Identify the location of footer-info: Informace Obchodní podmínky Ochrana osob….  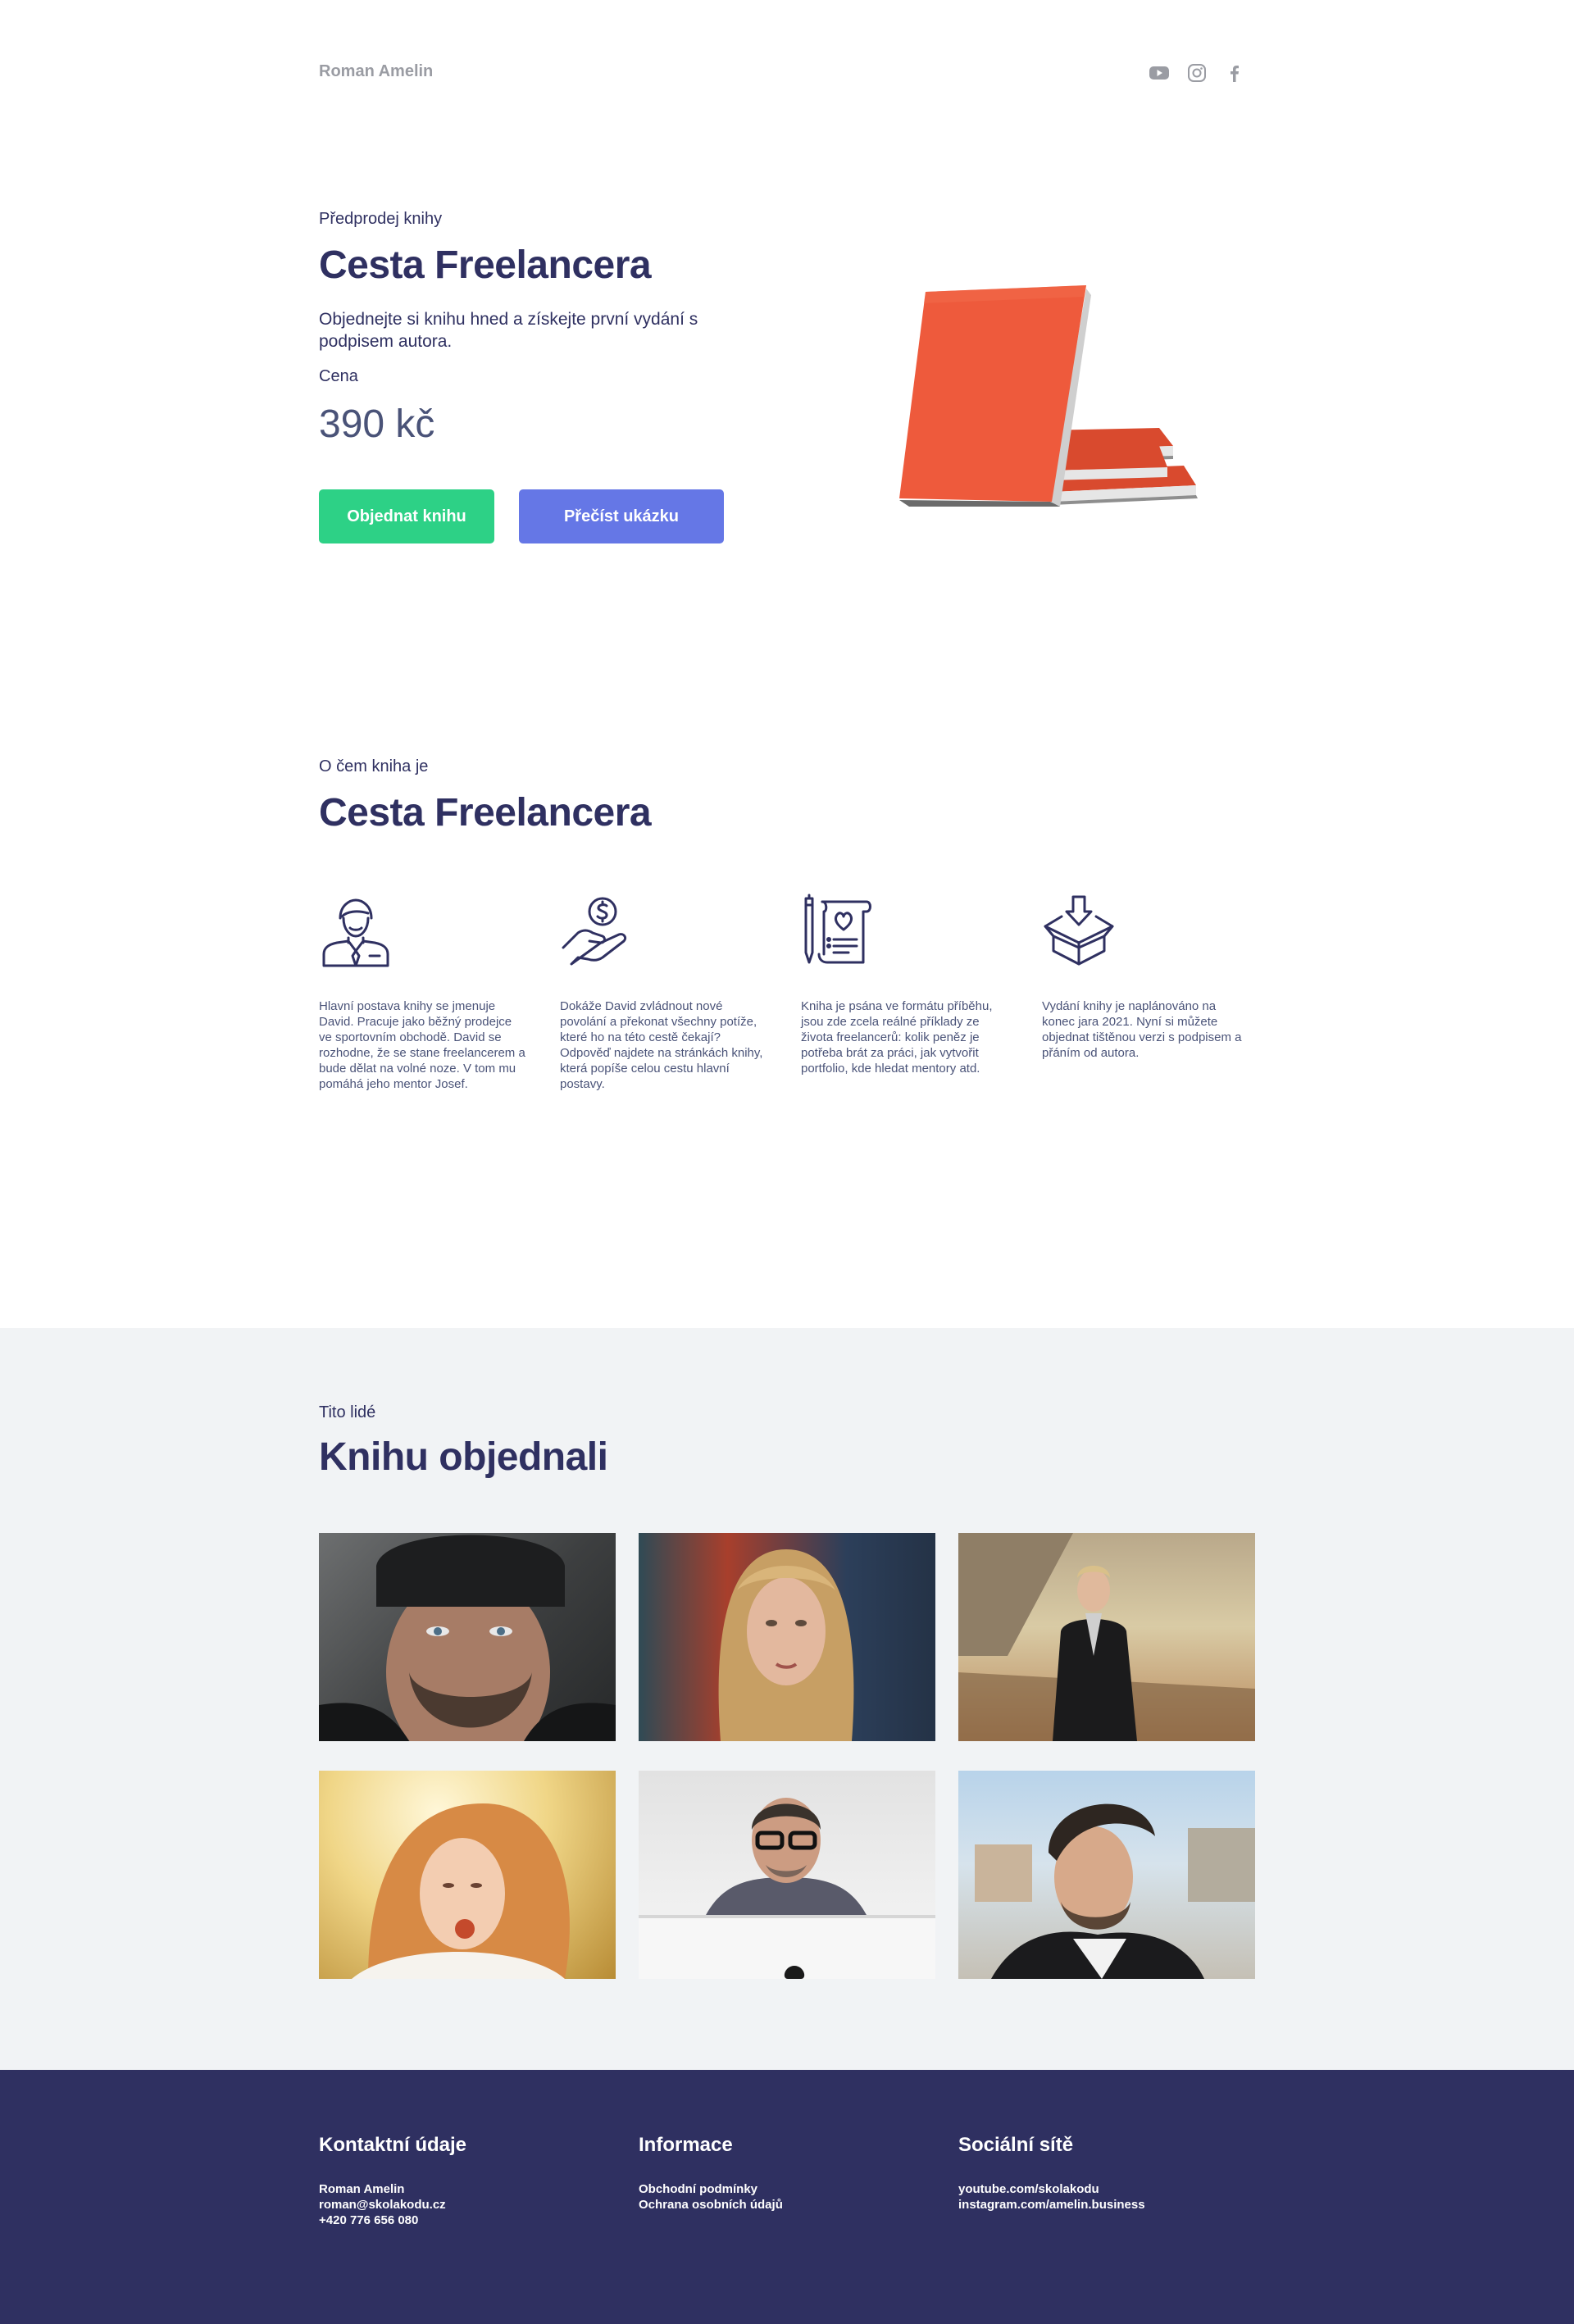
(787, 2197).